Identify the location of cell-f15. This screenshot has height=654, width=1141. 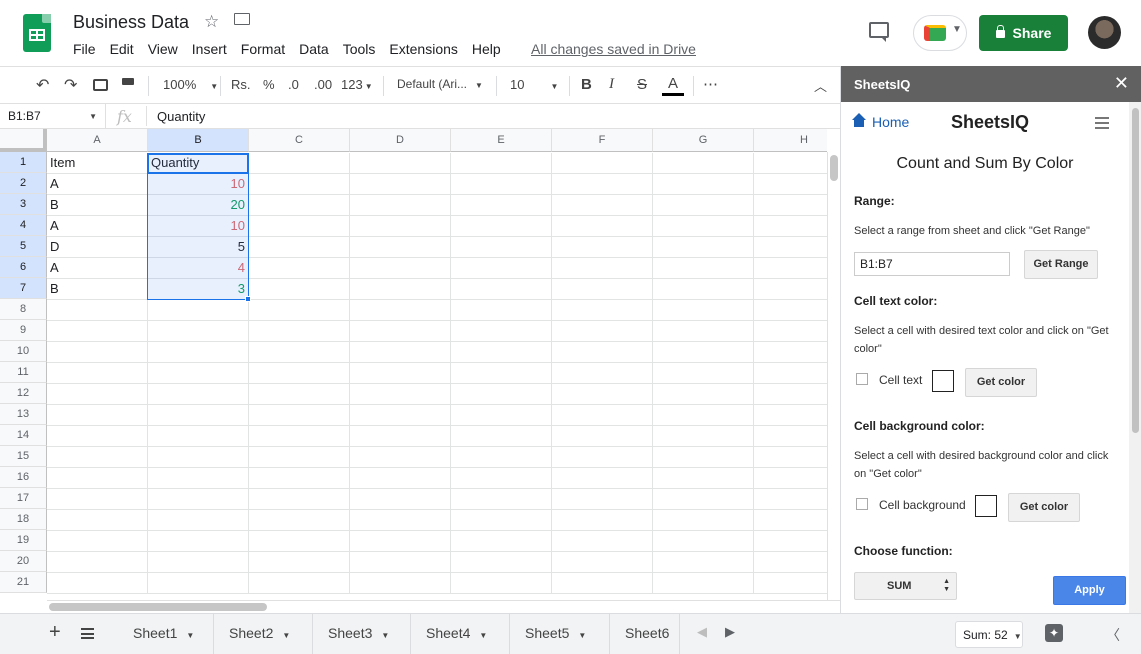
(602, 457).